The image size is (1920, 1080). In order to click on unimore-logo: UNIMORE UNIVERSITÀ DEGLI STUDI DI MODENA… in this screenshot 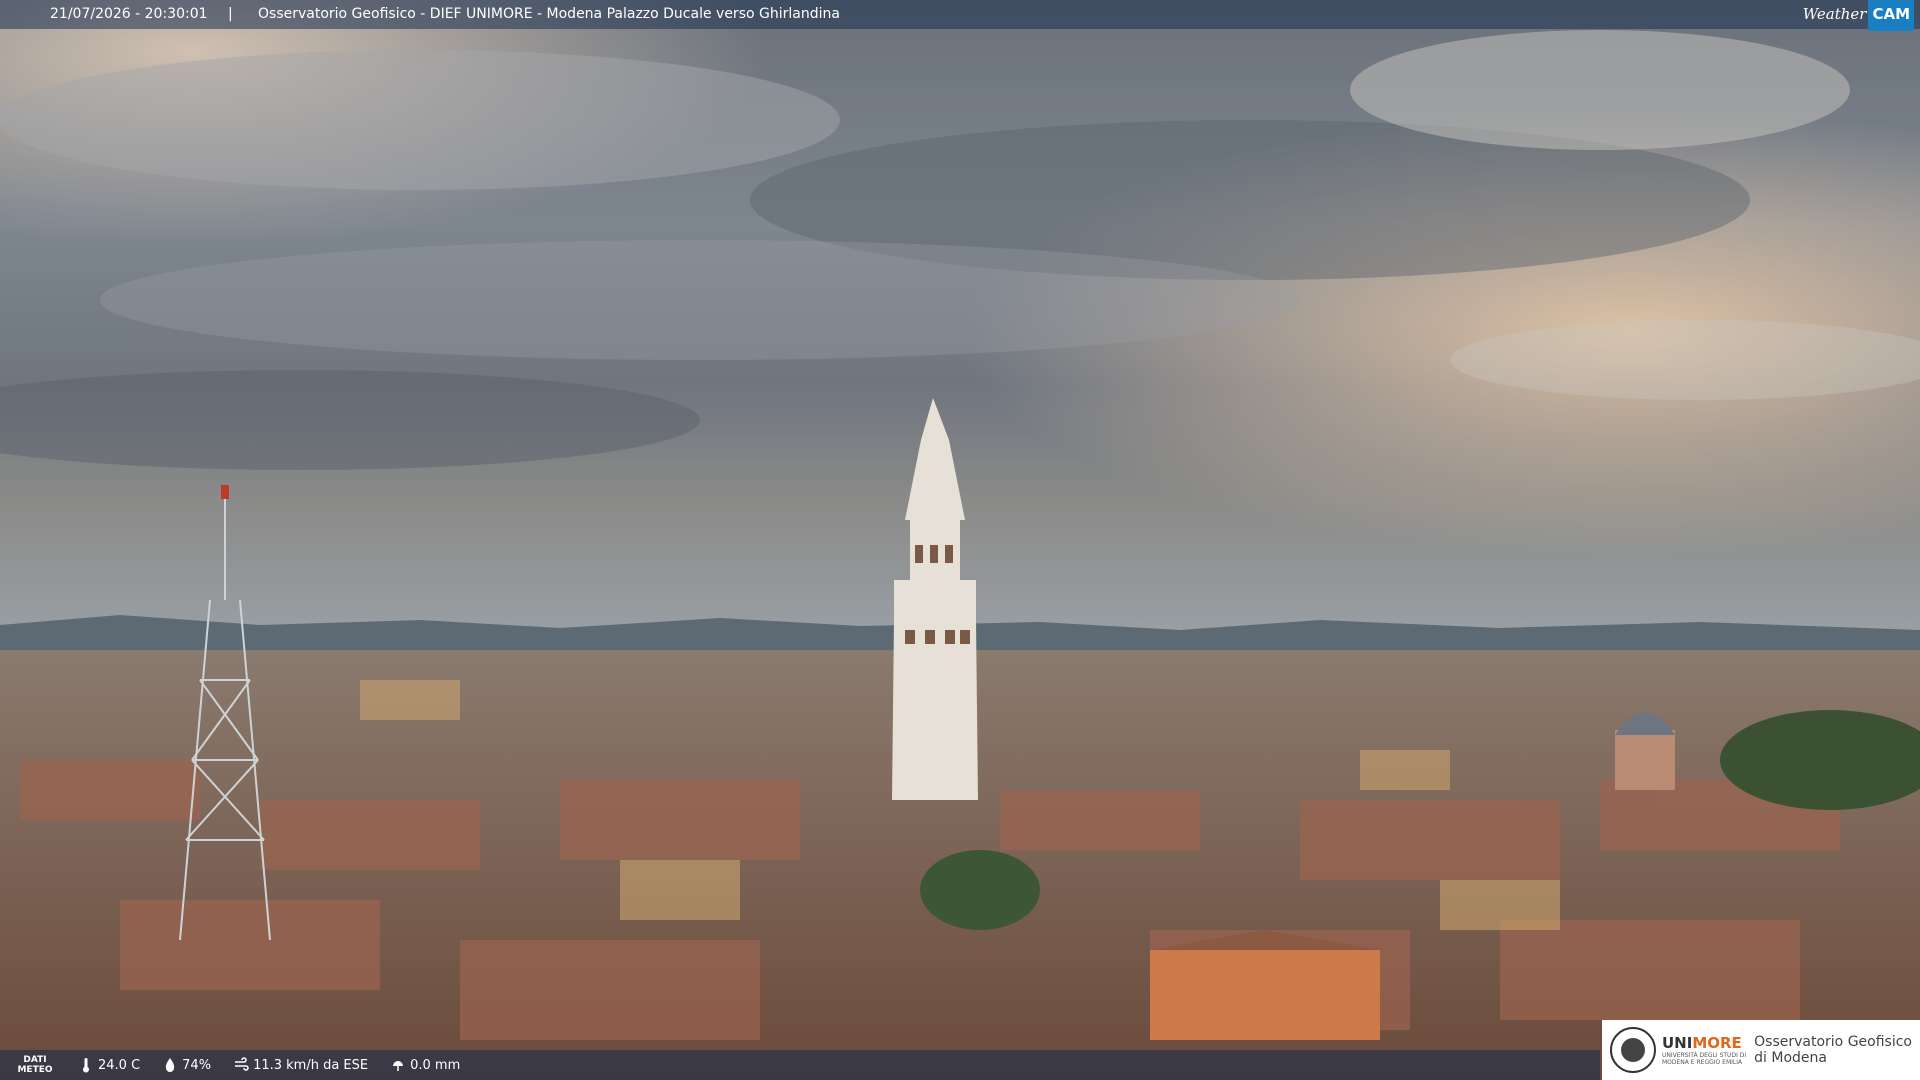, I will do `click(1761, 1050)`.